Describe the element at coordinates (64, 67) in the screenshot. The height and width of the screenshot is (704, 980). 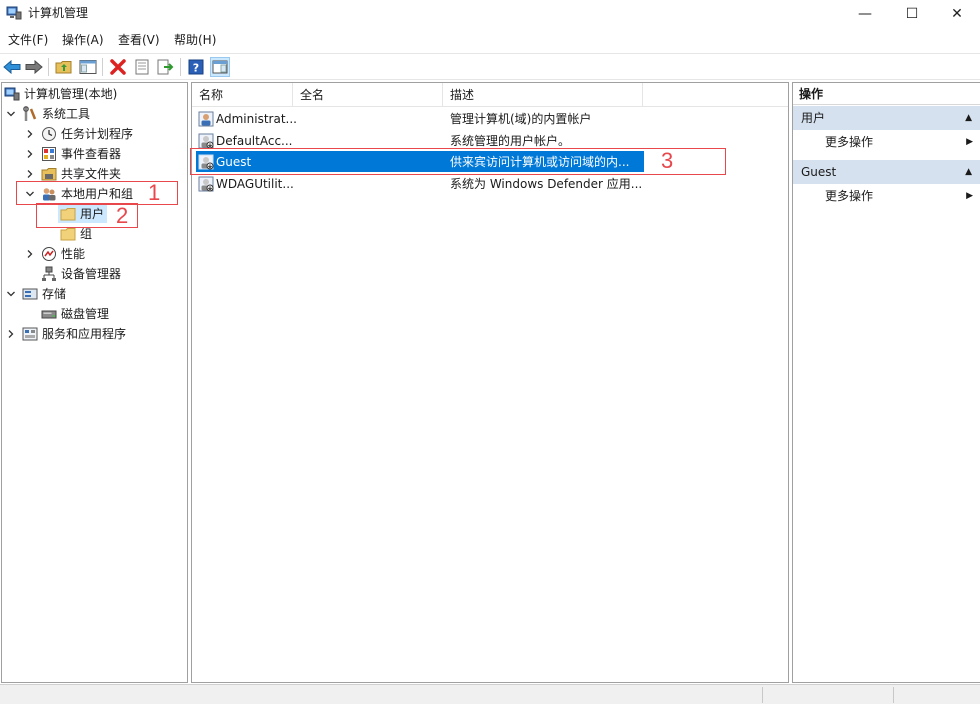
I see `up-folder-icon` at that location.